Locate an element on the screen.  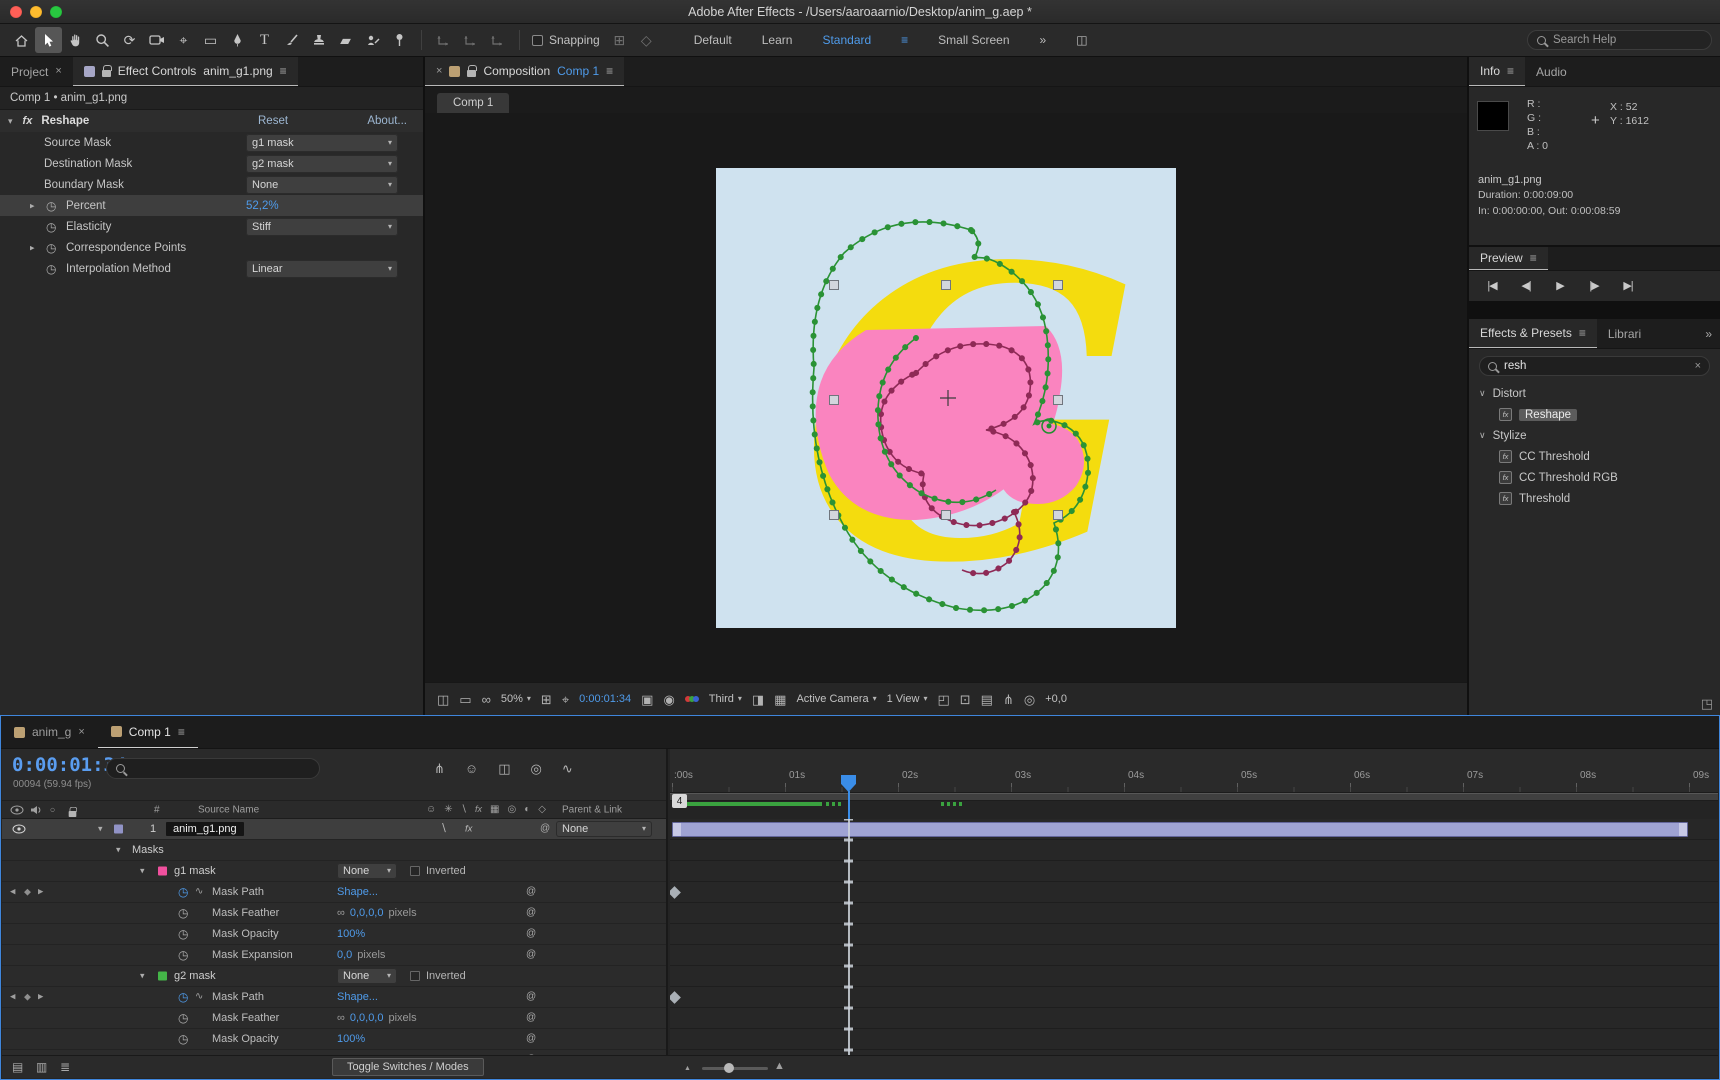
resolution-dropdown: Third is located at coordinates (725, 699).